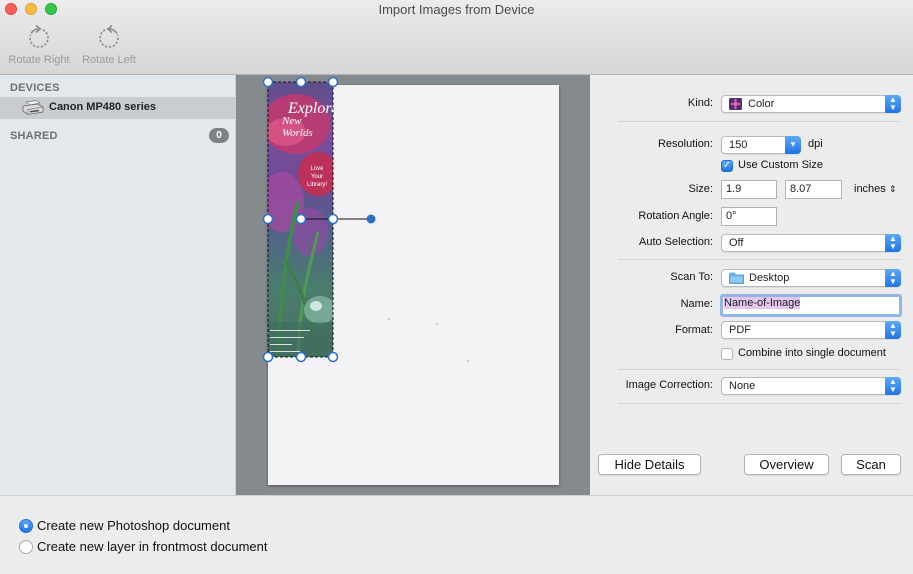  What do you see at coordinates (811, 104) in the screenshot?
I see `kind-popup: Color ▲ ▼` at bounding box center [811, 104].